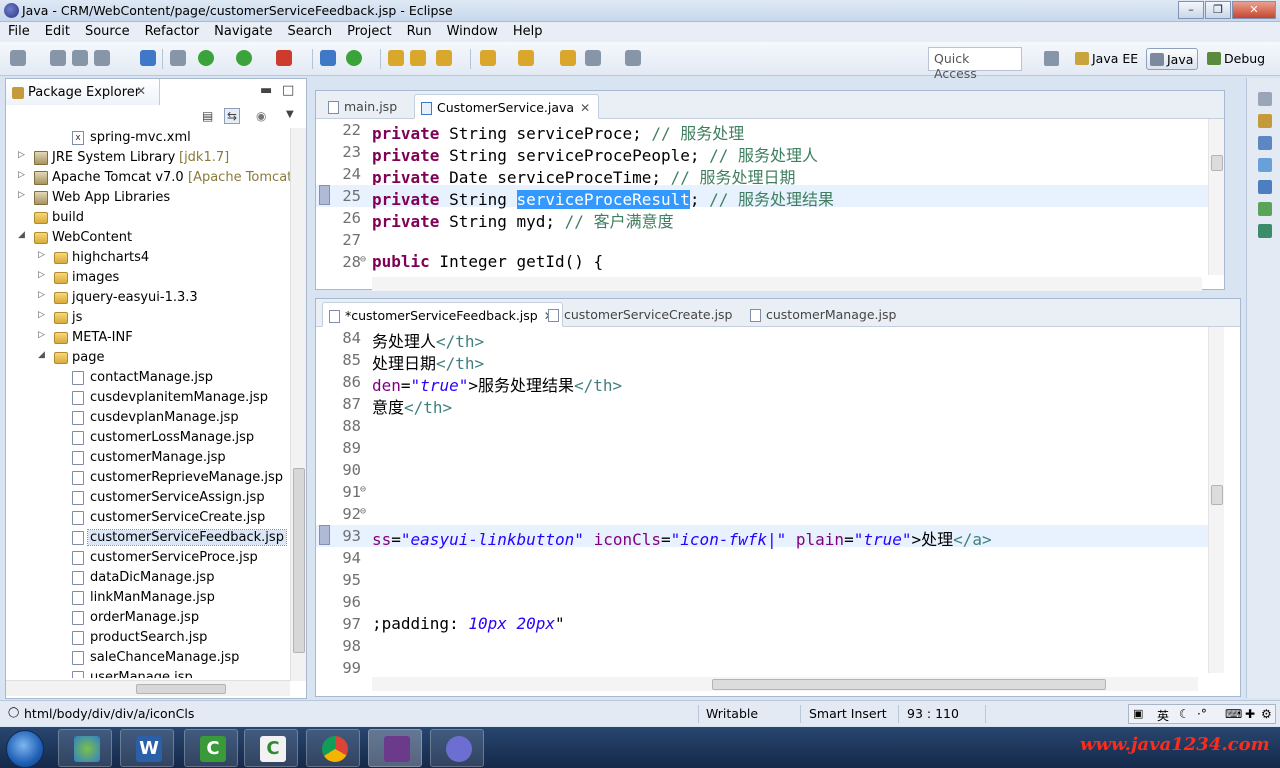 Image resolution: width=1280 pixels, height=768 pixels. Describe the element at coordinates (444, 58) in the screenshot. I see `search-icon` at that location.